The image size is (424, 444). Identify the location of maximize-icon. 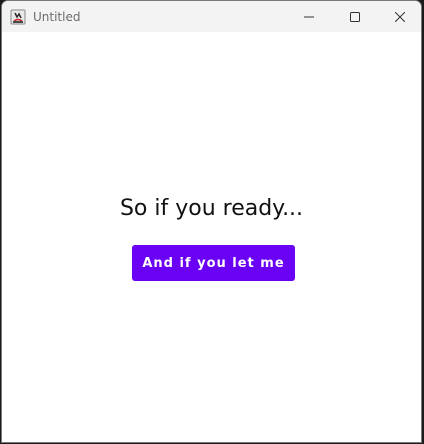
(355, 16).